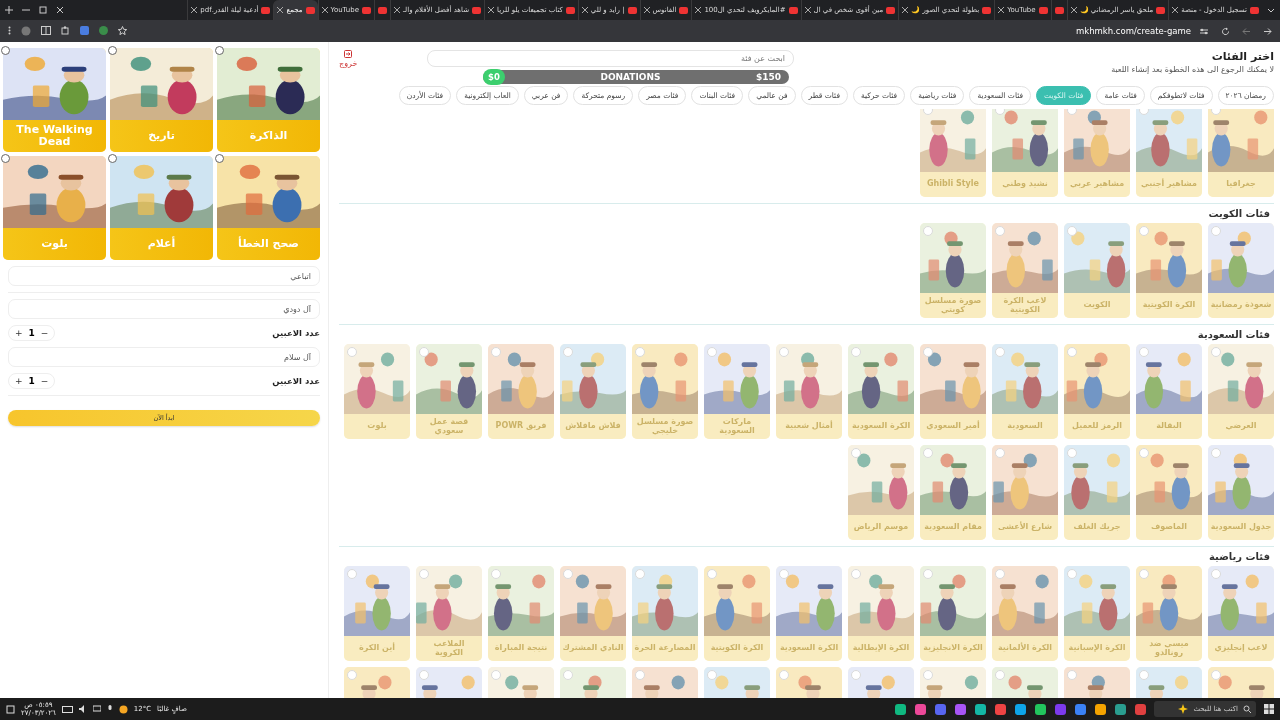  Describe the element at coordinates (665, 613) in the screenshot. I see `category-card: المصارعة الحرة` at that location.